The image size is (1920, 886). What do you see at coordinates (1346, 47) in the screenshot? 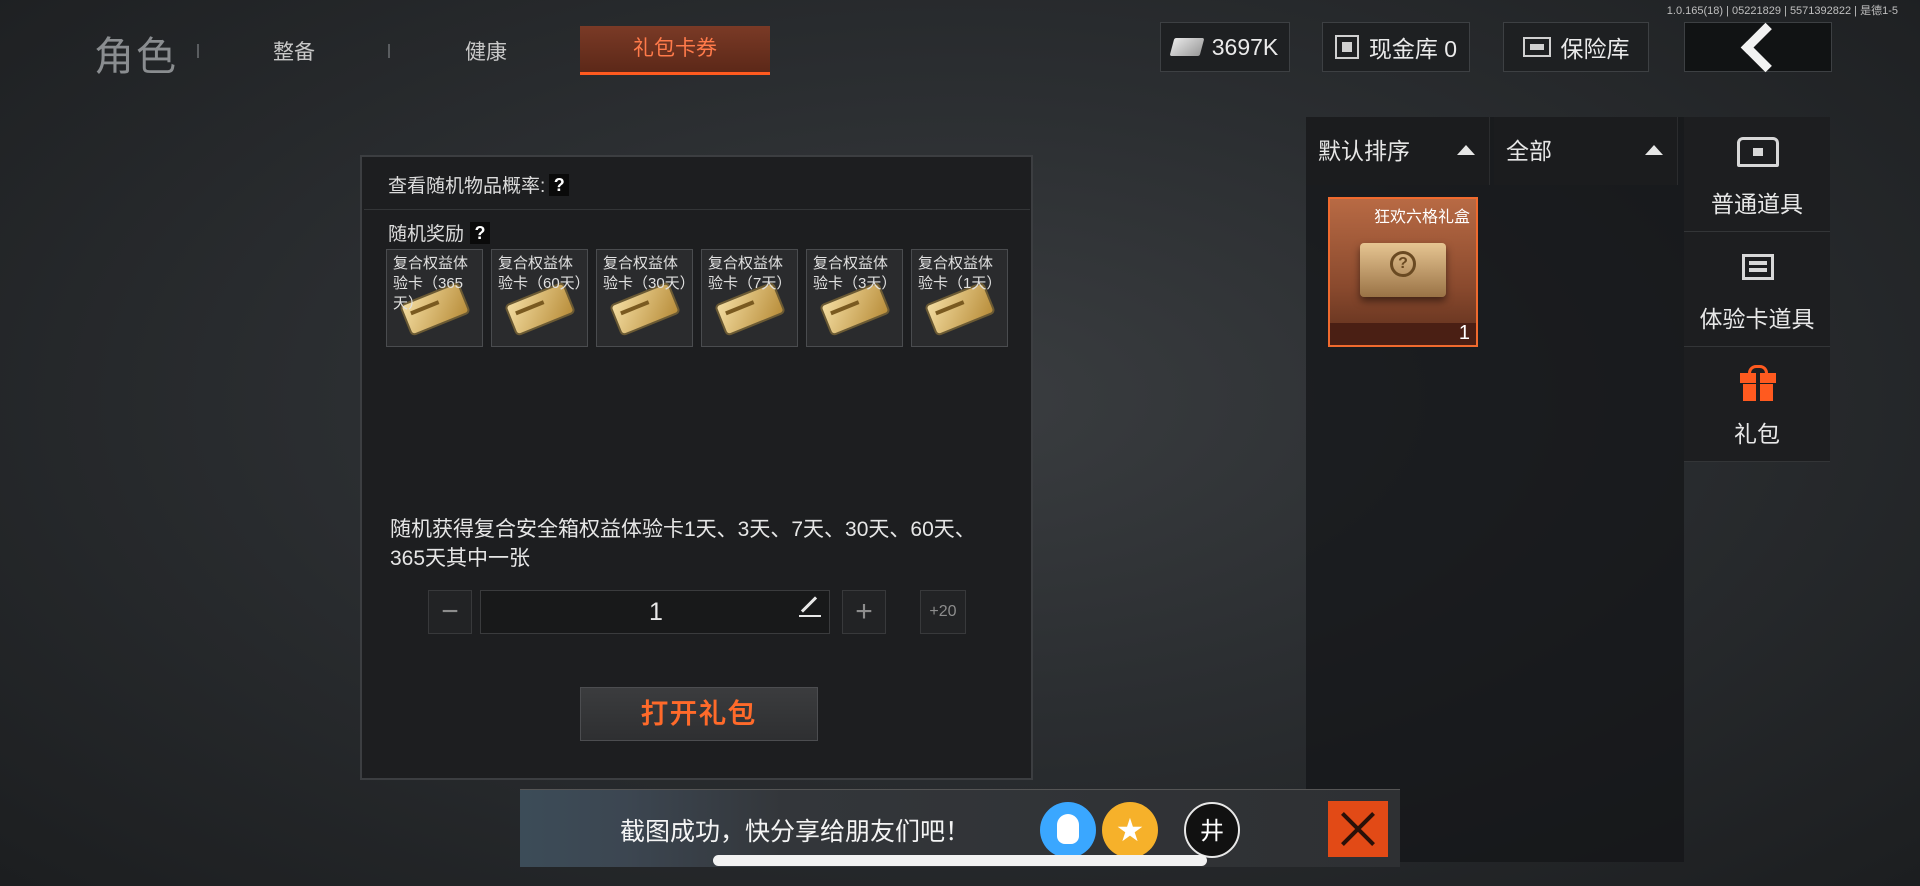
I see `cash-vault-icon` at bounding box center [1346, 47].